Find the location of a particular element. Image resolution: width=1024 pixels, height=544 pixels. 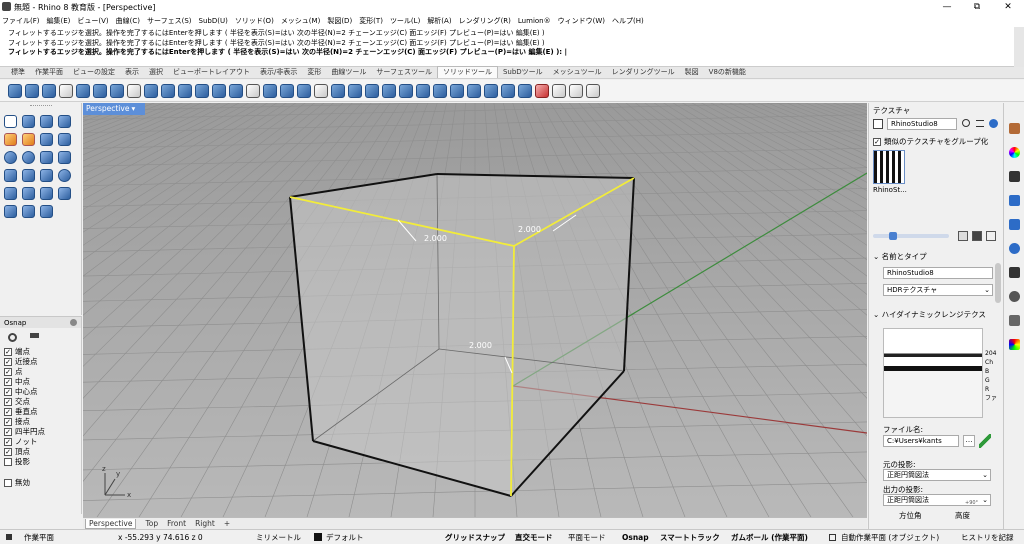

menu-mesh: メッシュ(M) is located at coordinates (301, 21).